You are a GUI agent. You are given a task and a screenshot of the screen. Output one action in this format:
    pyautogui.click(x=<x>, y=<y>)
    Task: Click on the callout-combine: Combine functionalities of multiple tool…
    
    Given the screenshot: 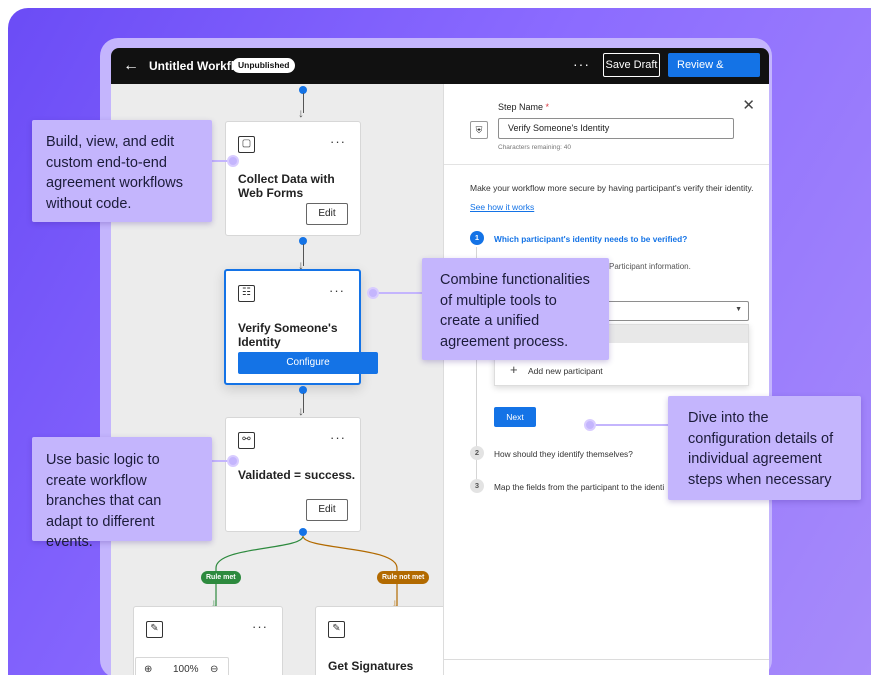 What is the action you would take?
    pyautogui.click(x=515, y=309)
    